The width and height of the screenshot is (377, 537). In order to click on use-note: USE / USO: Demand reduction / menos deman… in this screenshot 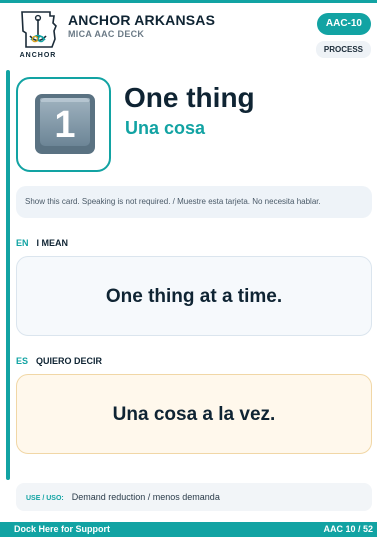, I will do `click(194, 497)`.